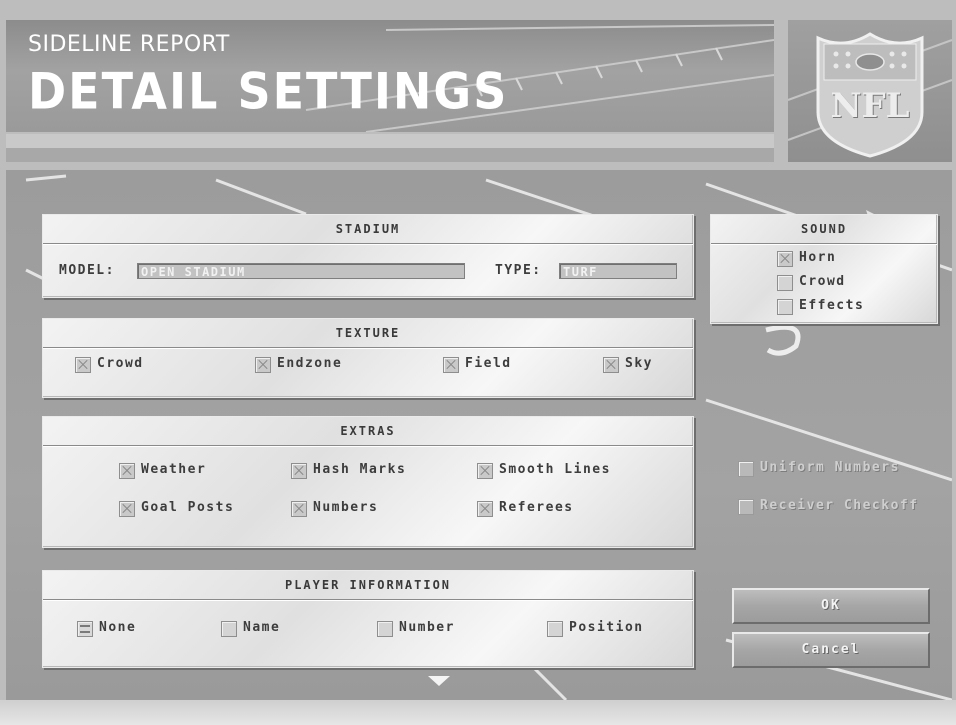  I want to click on model-field: OPEN STADIUM, so click(301, 271).